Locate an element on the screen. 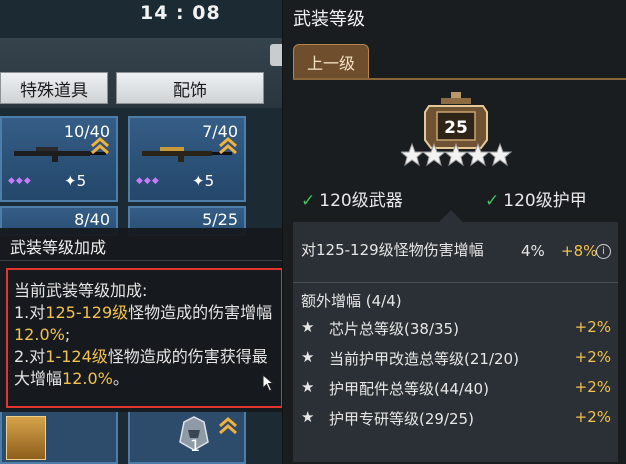 Image resolution: width=626 pixels, height=464 pixels. extra-bonus-title: 额外增幅 (4/4) is located at coordinates (351, 301).